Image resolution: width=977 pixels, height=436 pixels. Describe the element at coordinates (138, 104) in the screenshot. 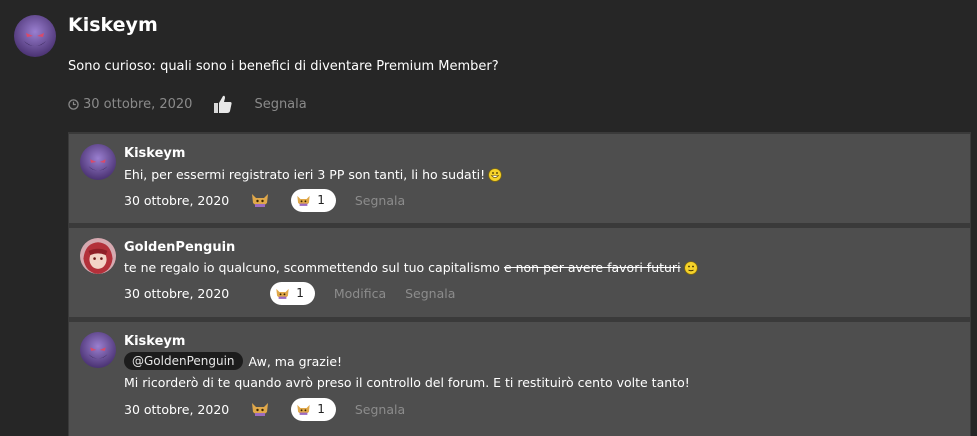

I see `post-date: 30 ottobre, 2020` at that location.